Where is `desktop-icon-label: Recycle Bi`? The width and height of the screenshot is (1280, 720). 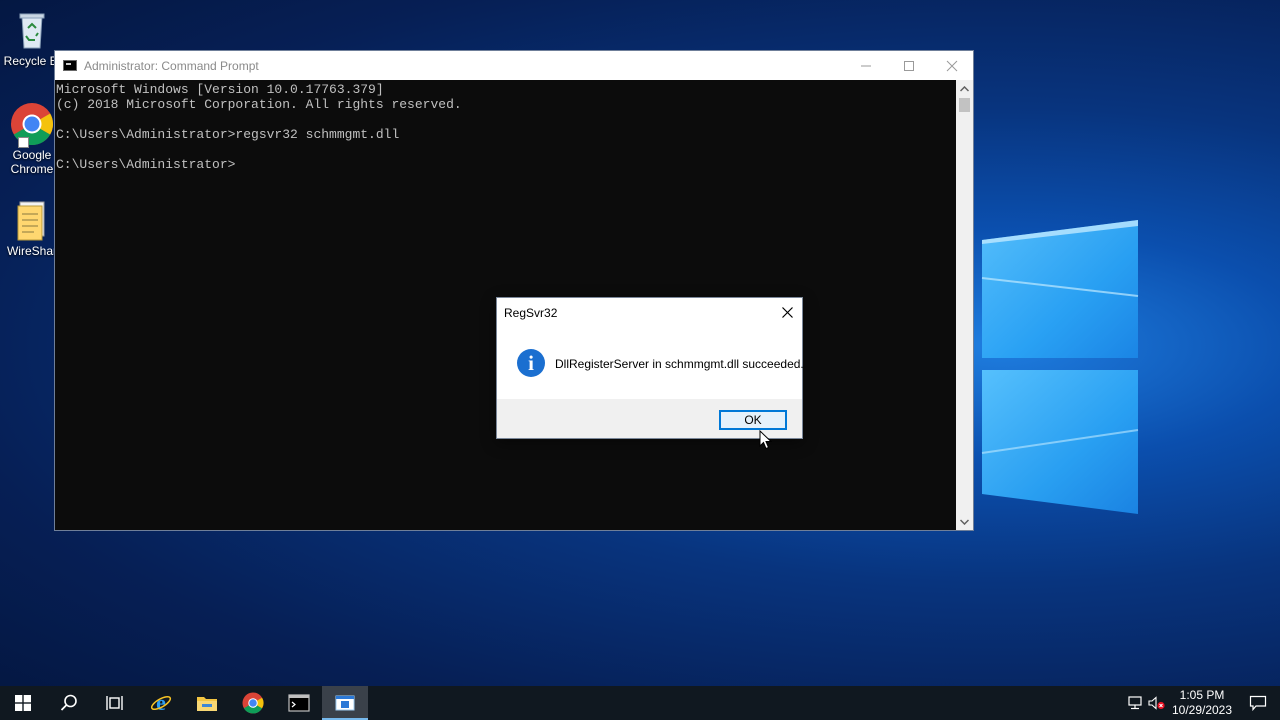 desktop-icon-label: Recycle Bi is located at coordinates (32, 61).